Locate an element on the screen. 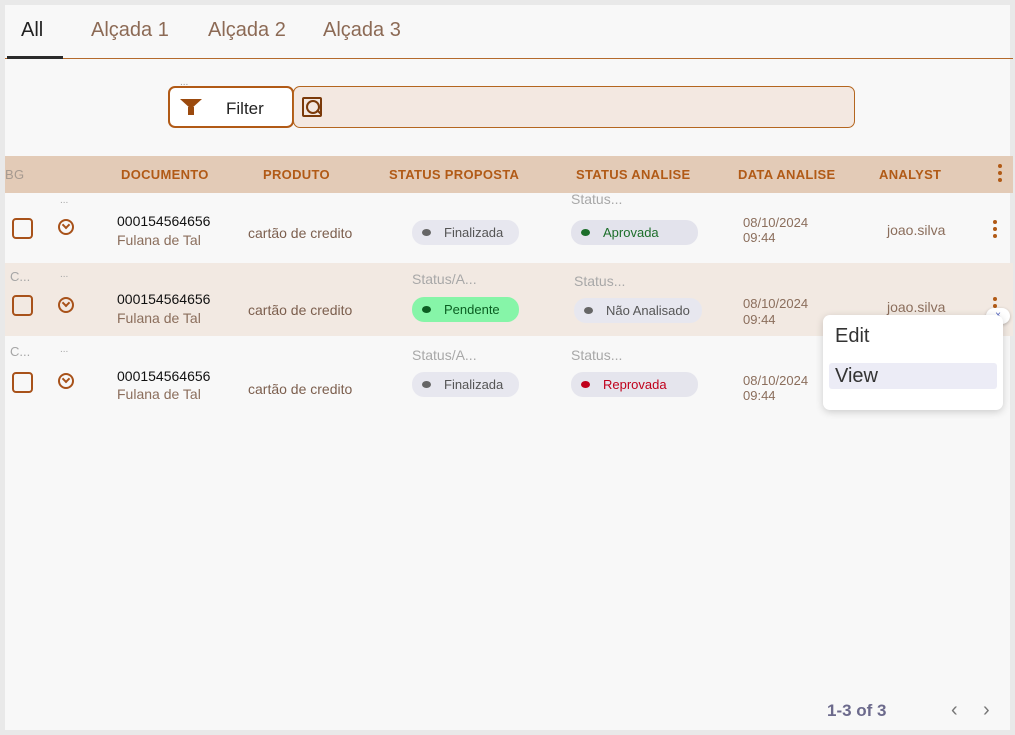 The height and width of the screenshot is (735, 1015). filter-label: Filter is located at coordinates (245, 108).